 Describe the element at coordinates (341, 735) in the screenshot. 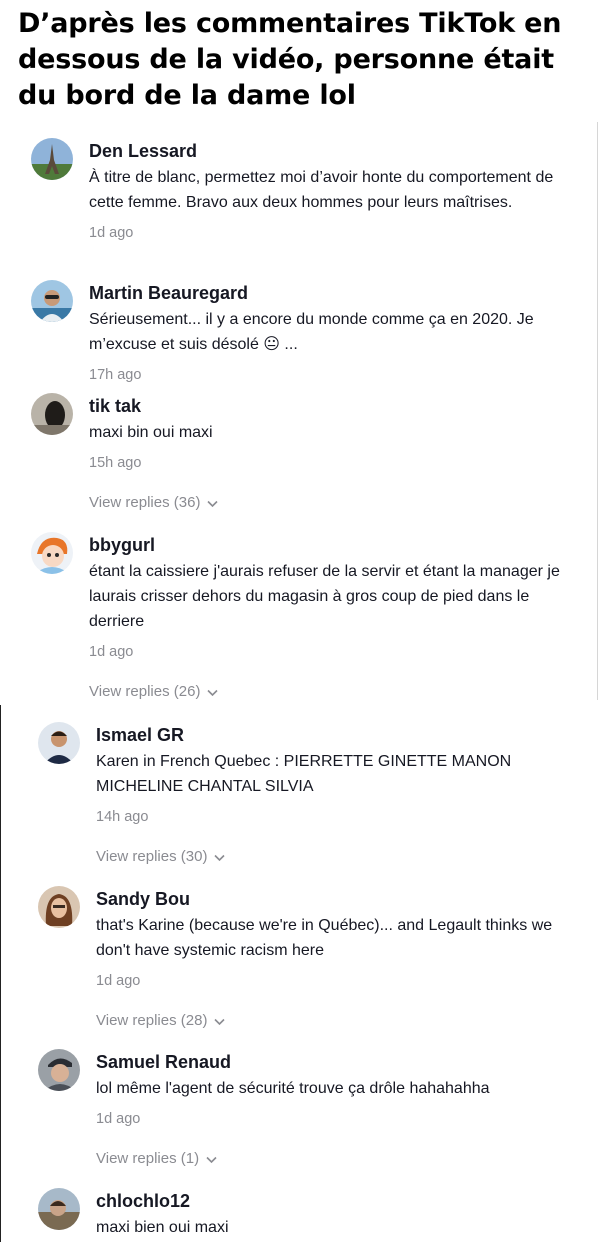

I see `comment-username: Ismael GR` at that location.